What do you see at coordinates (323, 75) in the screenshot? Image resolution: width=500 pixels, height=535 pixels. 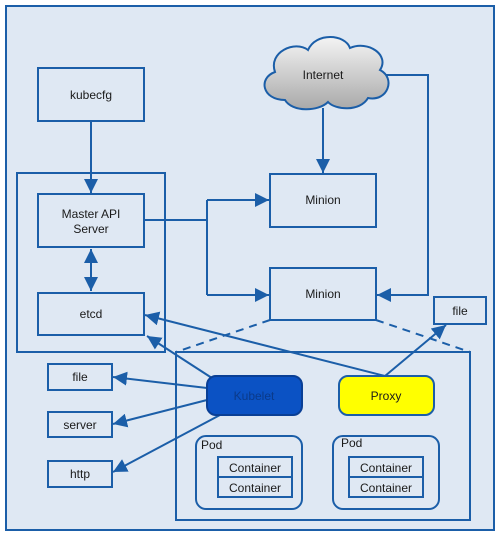 I see `internet-label: Internet` at bounding box center [323, 75].